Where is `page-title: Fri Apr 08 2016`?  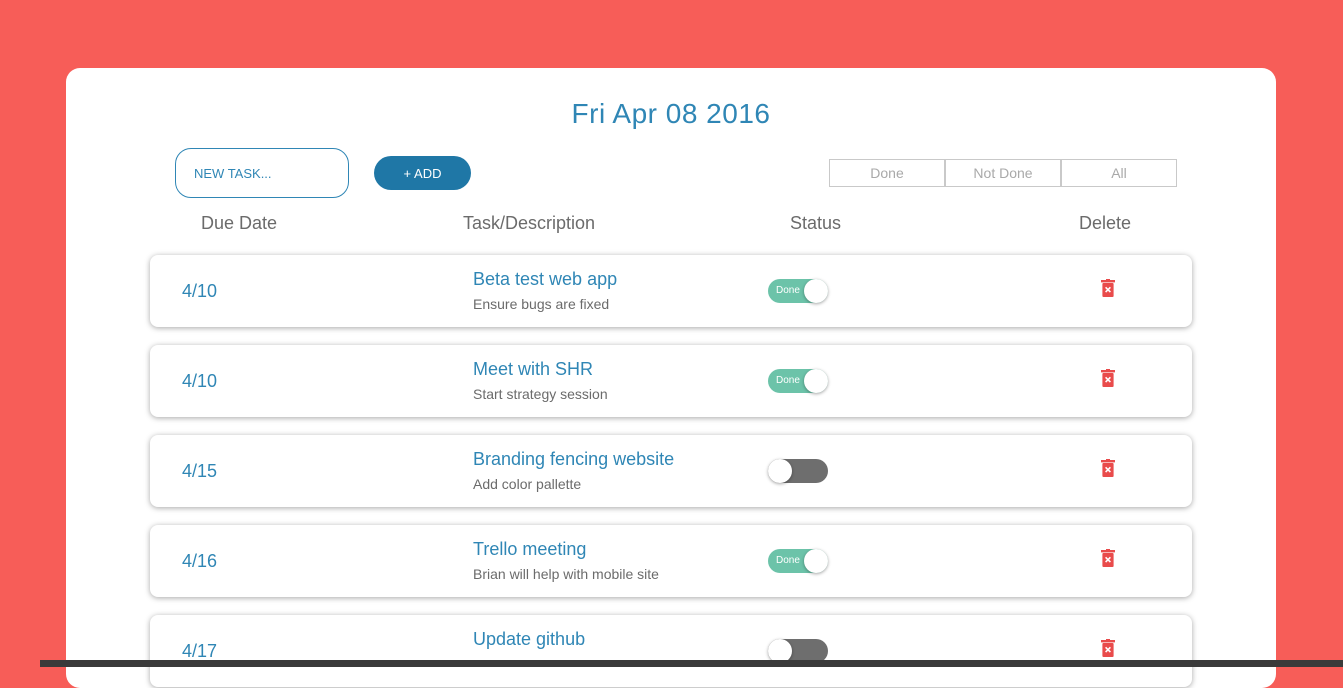
page-title: Fri Apr 08 2016 is located at coordinates (671, 113).